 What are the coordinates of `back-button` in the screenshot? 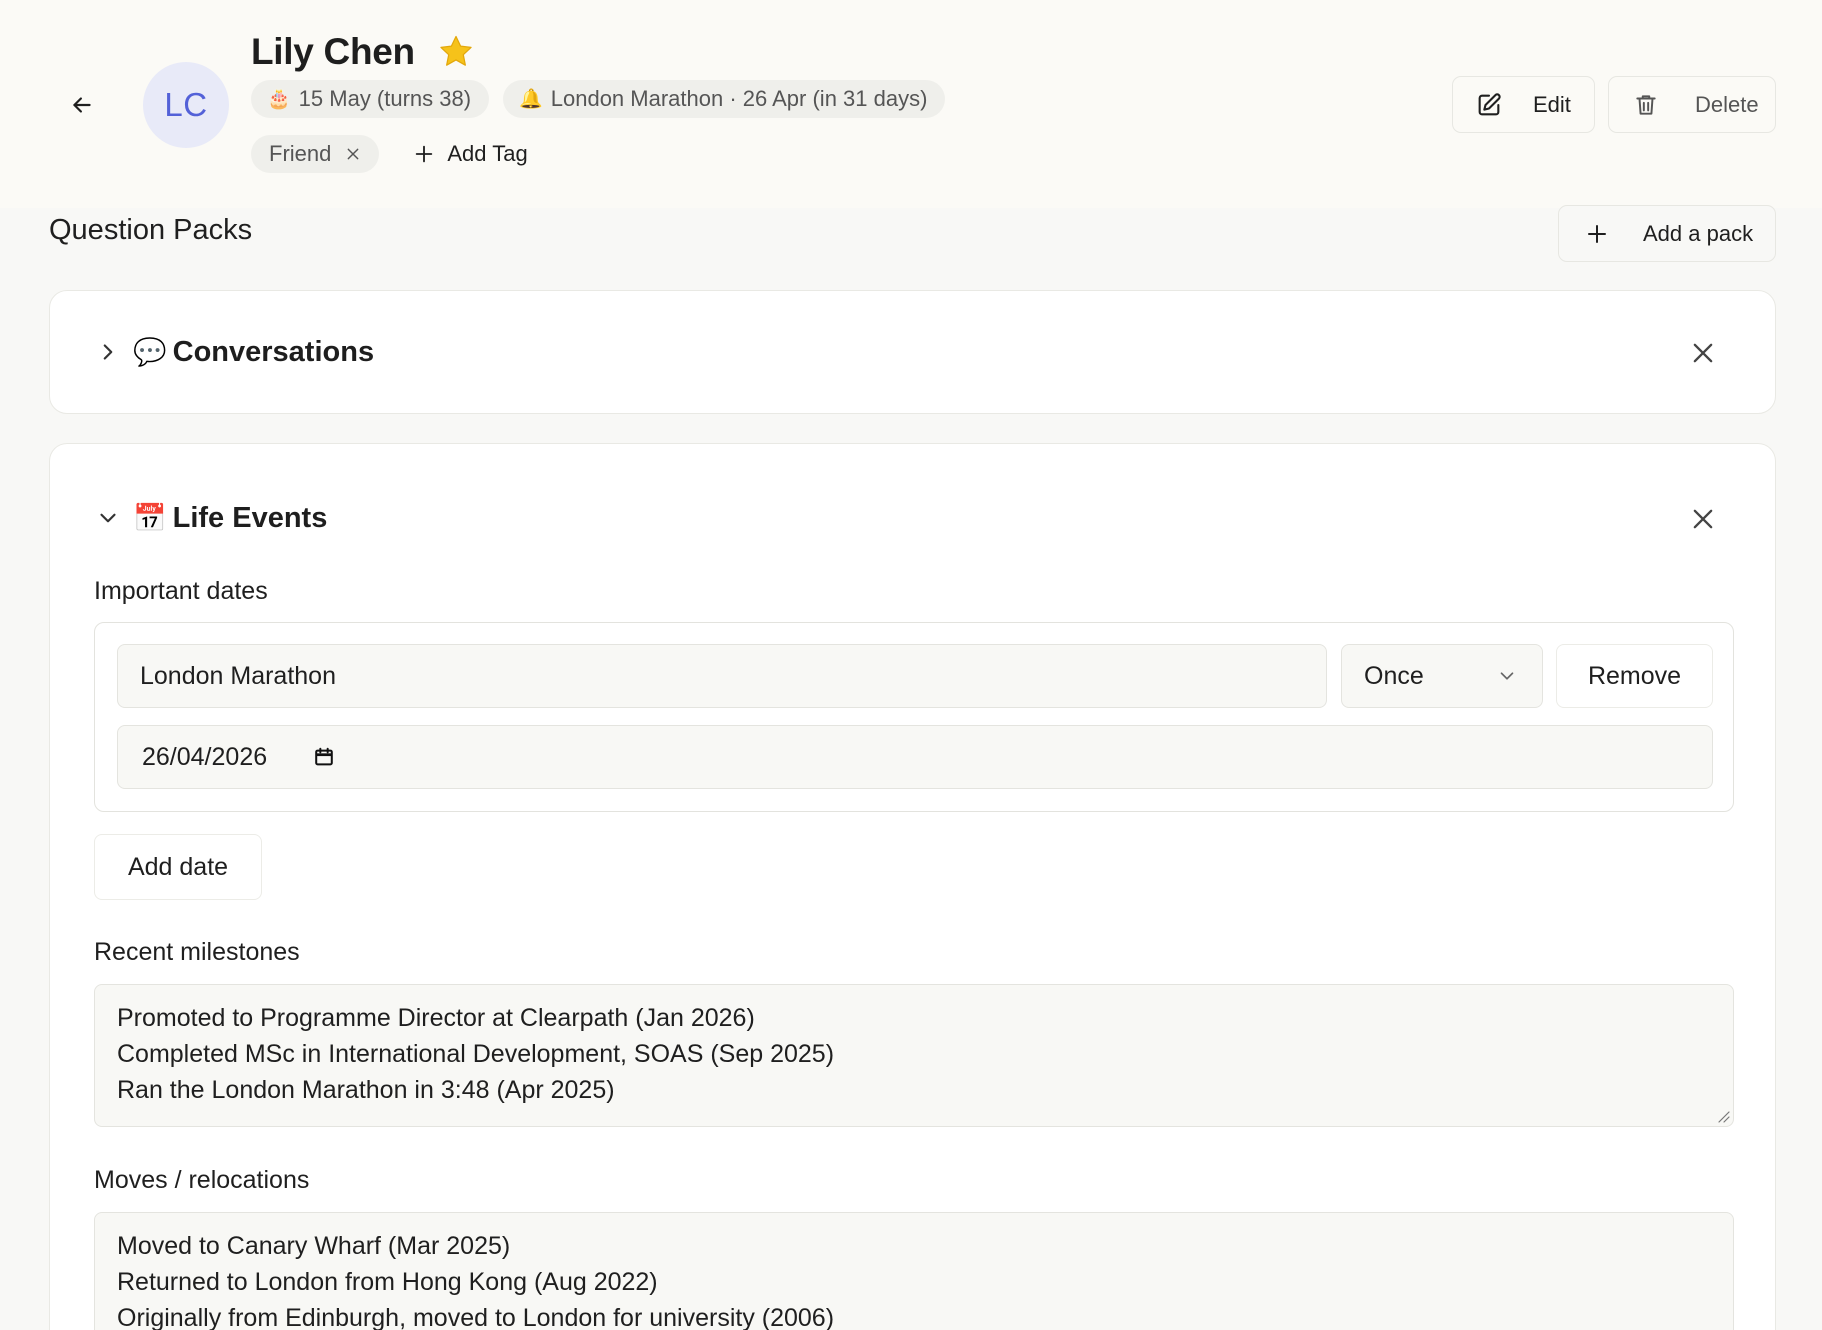 It's located at (82, 105).